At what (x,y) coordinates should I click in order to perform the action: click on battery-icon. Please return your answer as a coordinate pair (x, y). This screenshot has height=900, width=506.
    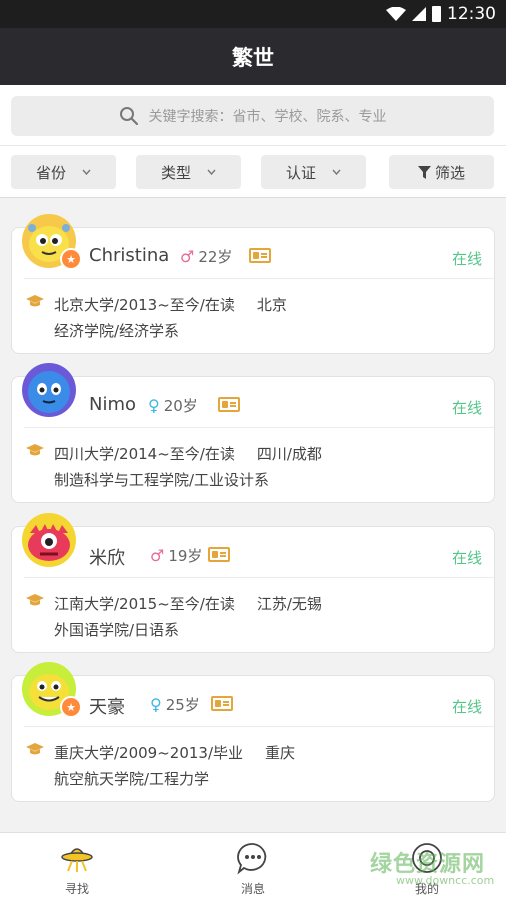
    Looking at the image, I should click on (436, 14).